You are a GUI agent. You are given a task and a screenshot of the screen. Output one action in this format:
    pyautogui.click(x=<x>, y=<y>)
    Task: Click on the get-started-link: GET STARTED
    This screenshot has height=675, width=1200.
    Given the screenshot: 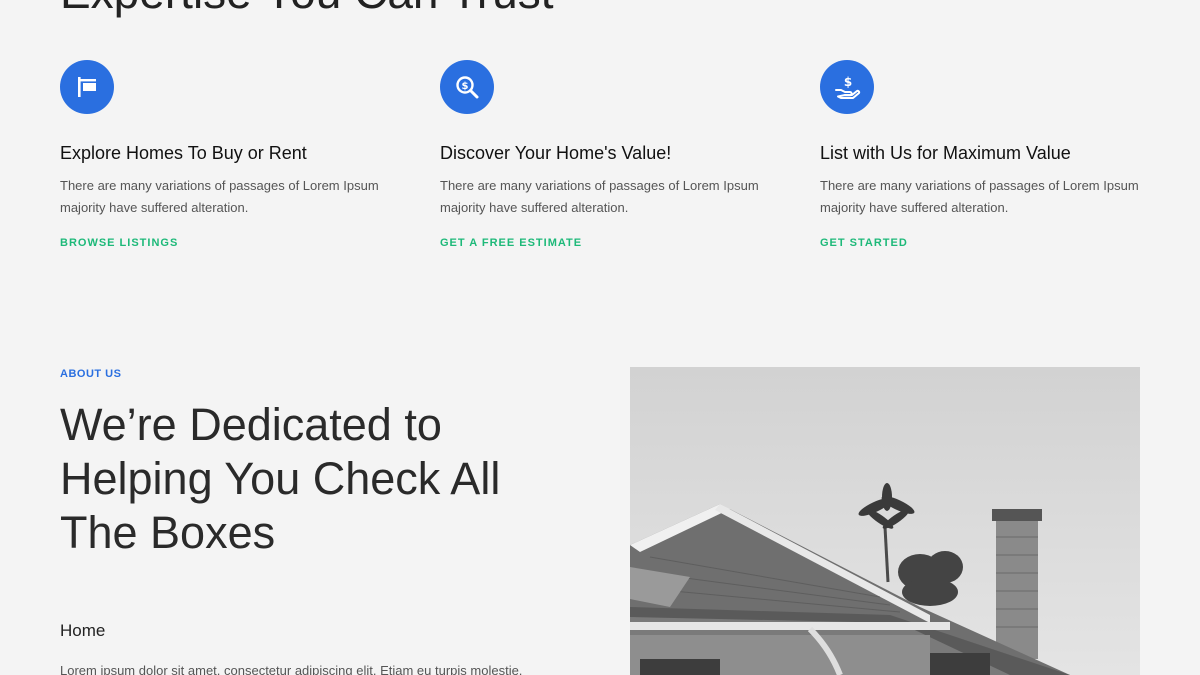 What is the action you would take?
    pyautogui.click(x=864, y=243)
    